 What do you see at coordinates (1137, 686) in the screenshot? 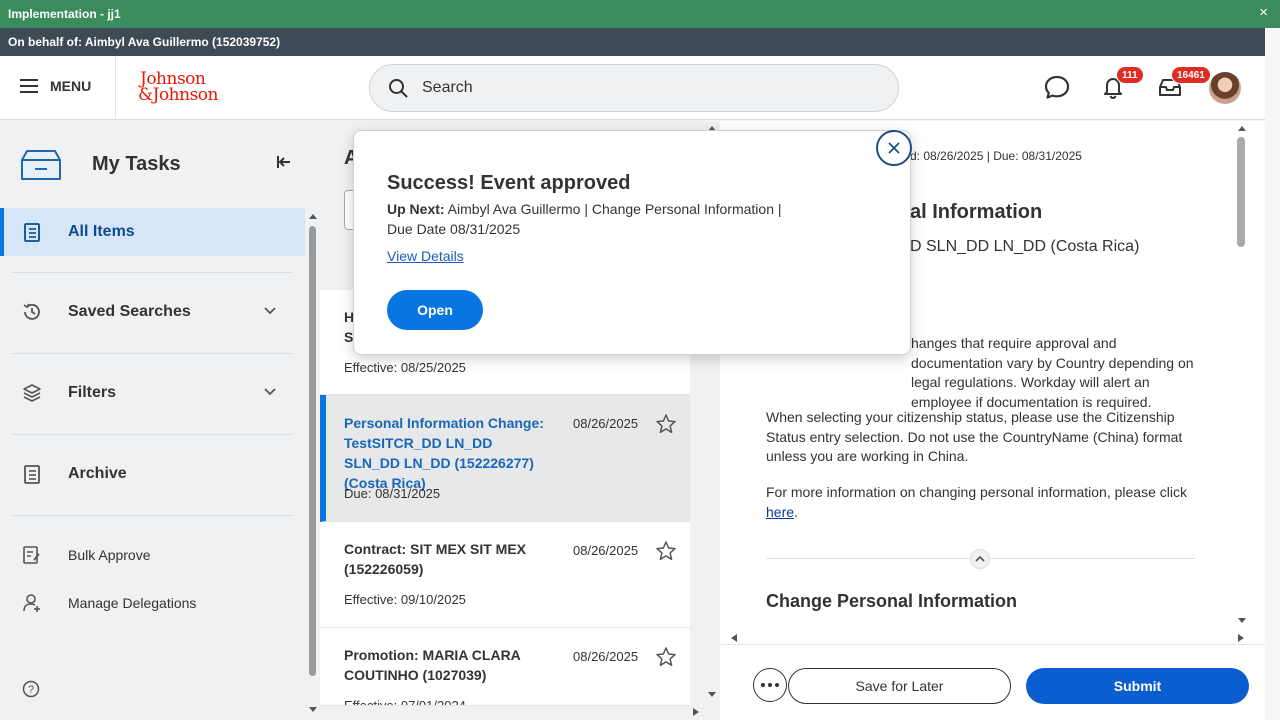
I see `submit-button: Submit` at bounding box center [1137, 686].